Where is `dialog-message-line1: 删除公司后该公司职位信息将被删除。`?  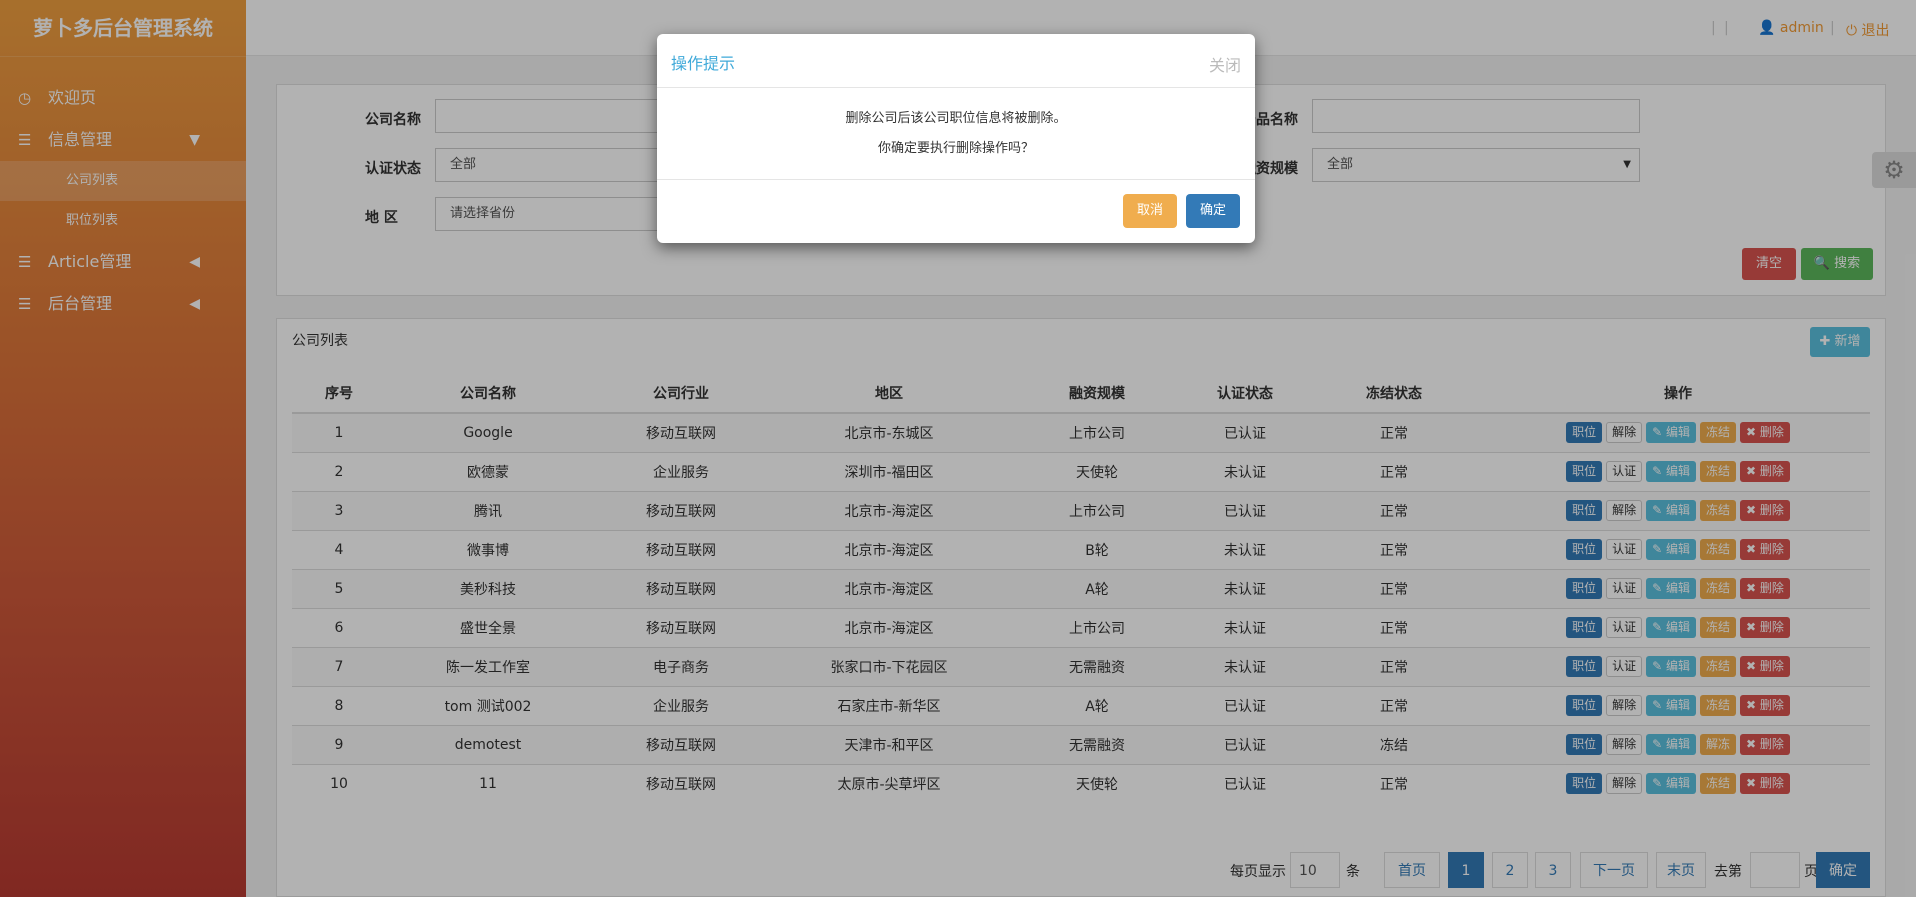
dialog-message-line1: 删除公司后该公司职位信息将被删除。 is located at coordinates (956, 118).